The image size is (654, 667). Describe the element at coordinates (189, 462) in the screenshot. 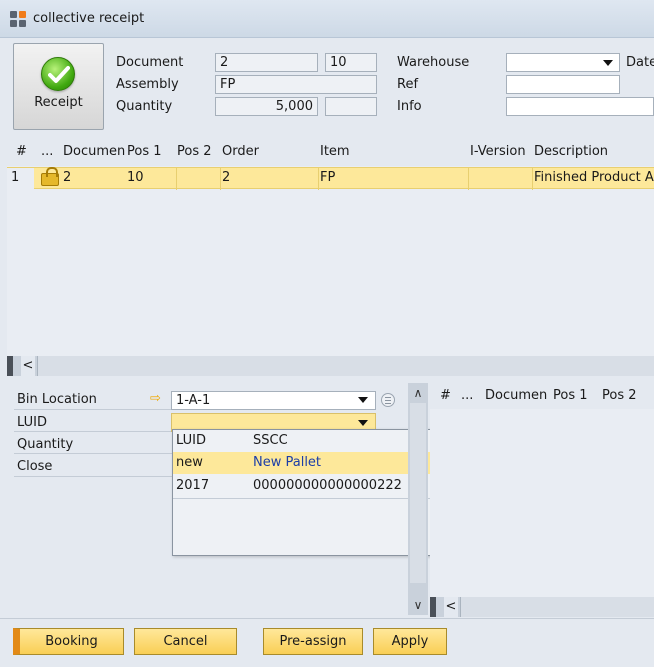

I see `option-luid: new` at that location.